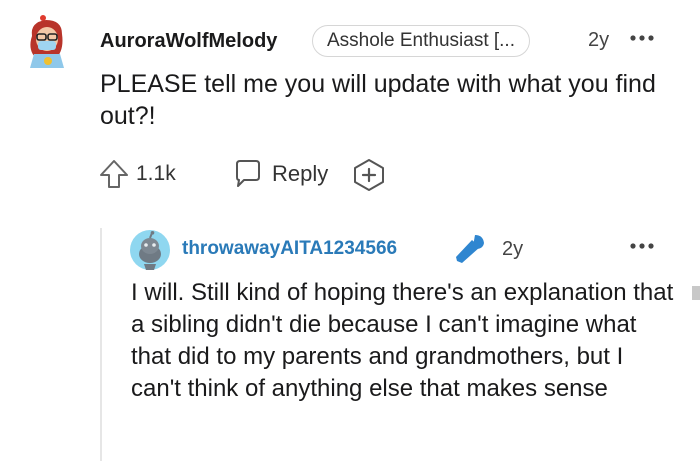  Describe the element at coordinates (369, 175) in the screenshot. I see `add-award-icon` at that location.